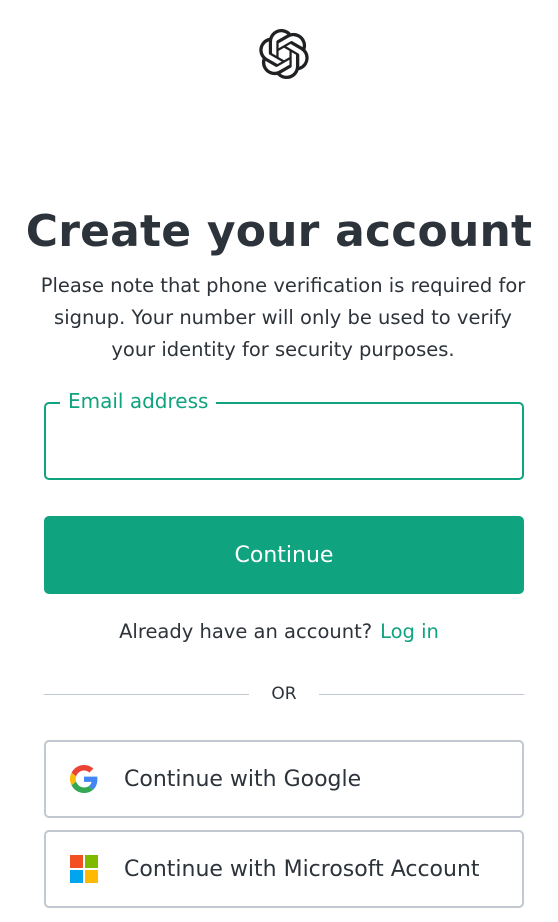 Image resolution: width=558 pixels, height=922 pixels. I want to click on or-divider: OR, so click(284, 694).